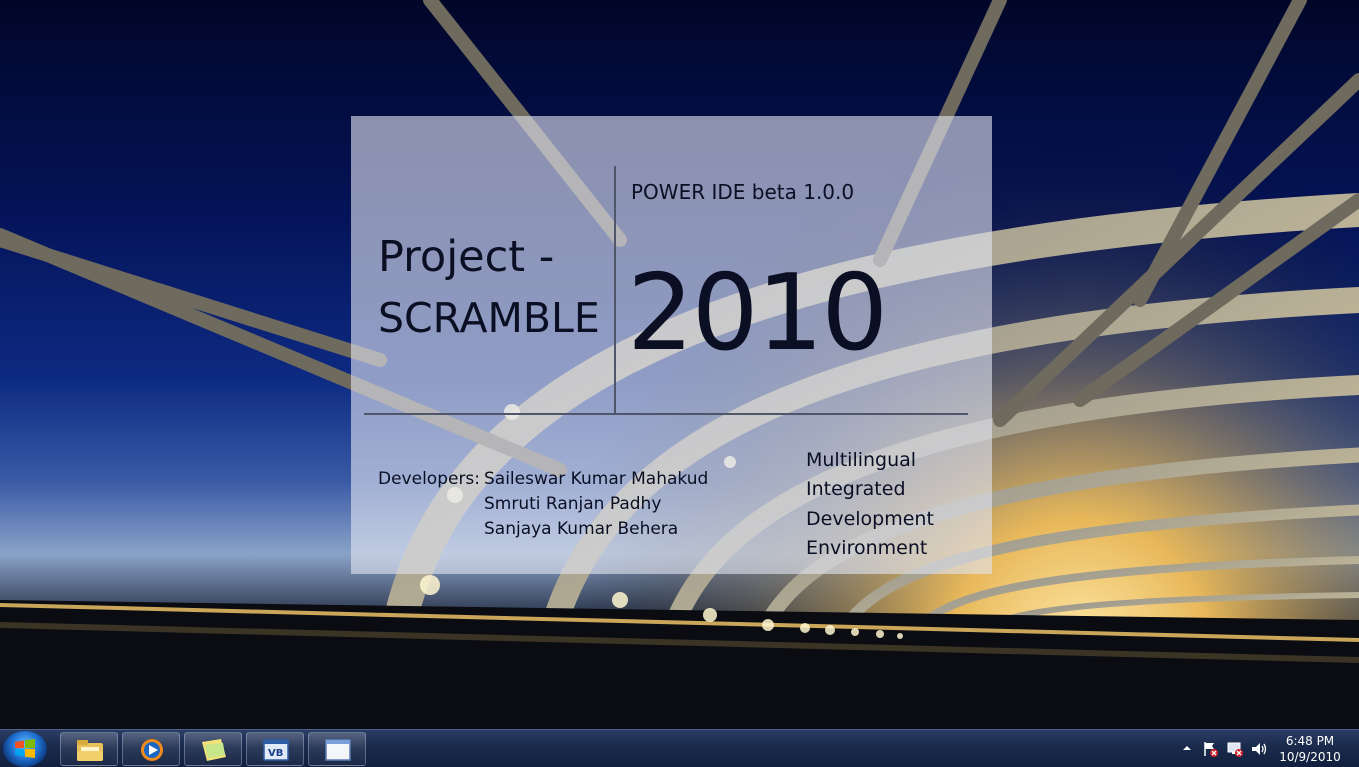 Image resolution: width=1359 pixels, height=767 pixels. I want to click on visual-basic-icon: VB, so click(276, 750).